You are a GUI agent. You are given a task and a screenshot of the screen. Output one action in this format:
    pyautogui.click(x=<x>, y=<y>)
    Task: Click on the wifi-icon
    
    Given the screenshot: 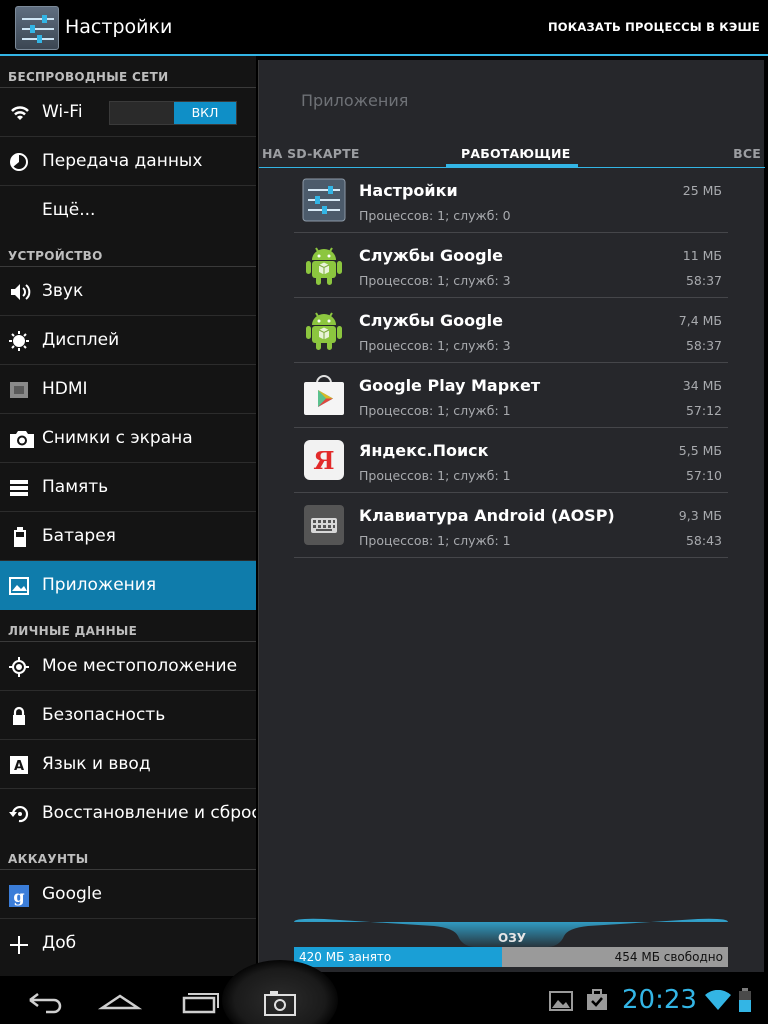 What is the action you would take?
    pyautogui.click(x=20, y=113)
    